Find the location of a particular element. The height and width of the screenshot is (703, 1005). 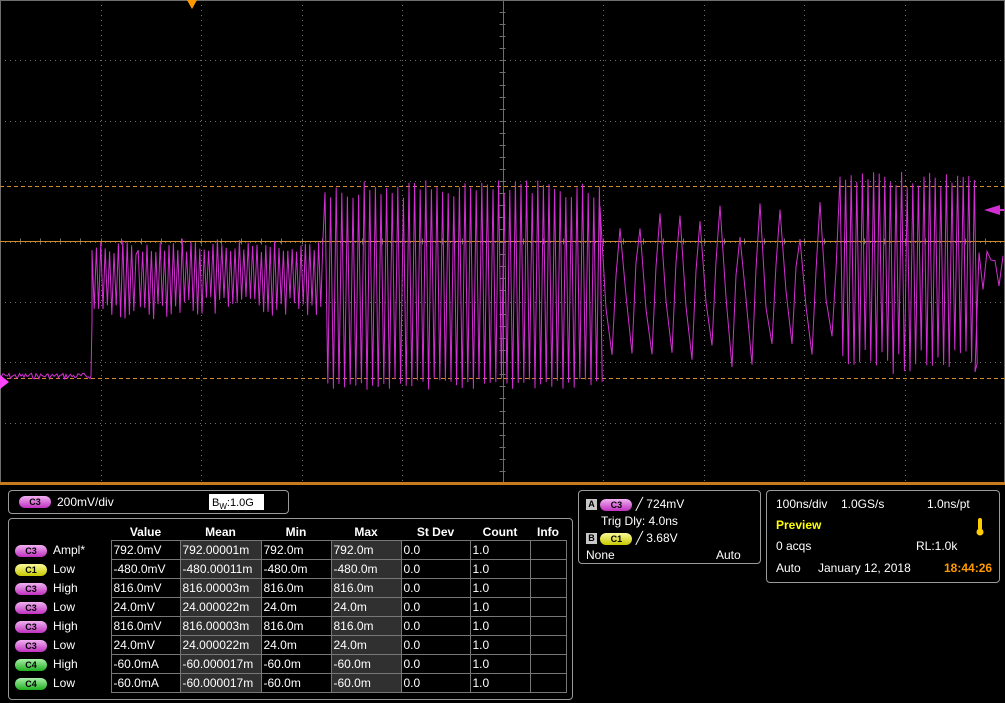

trigger-position-icon is located at coordinates (192, 4).